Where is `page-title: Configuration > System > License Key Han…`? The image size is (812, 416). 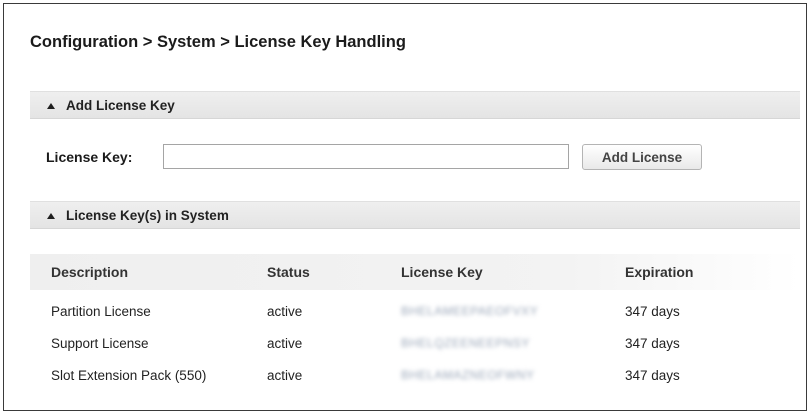 page-title: Configuration > System > License Key Han… is located at coordinates (218, 42).